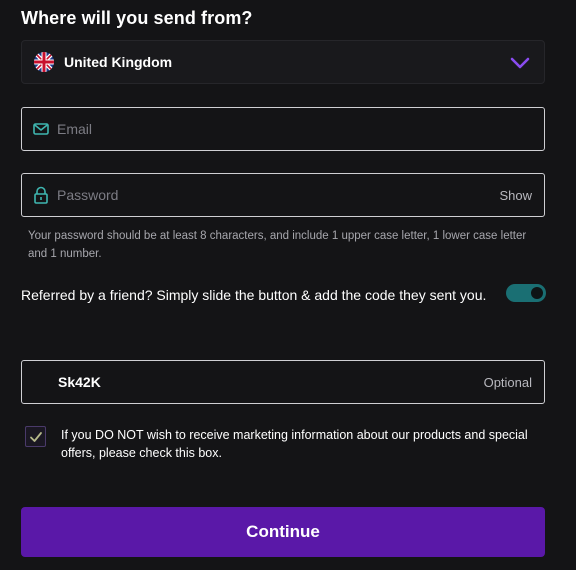  Describe the element at coordinates (283, 62) in the screenshot. I see `country-select: United Kingdom` at that location.